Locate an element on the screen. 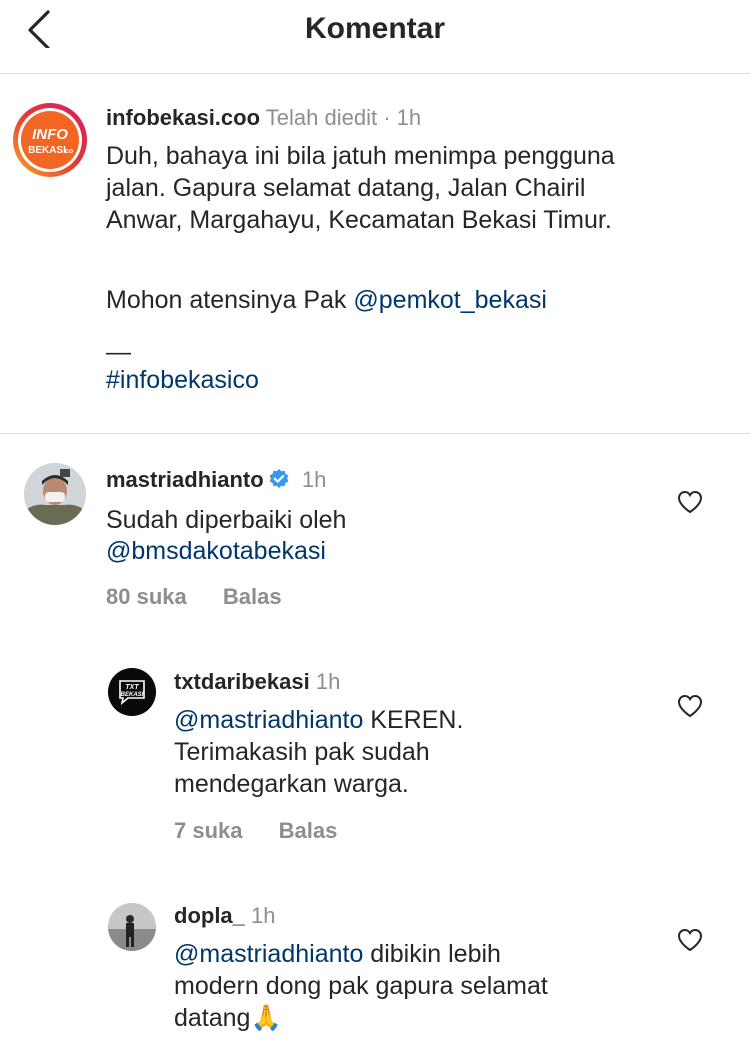  caption-username: infobekasi.coo is located at coordinates (183, 117).